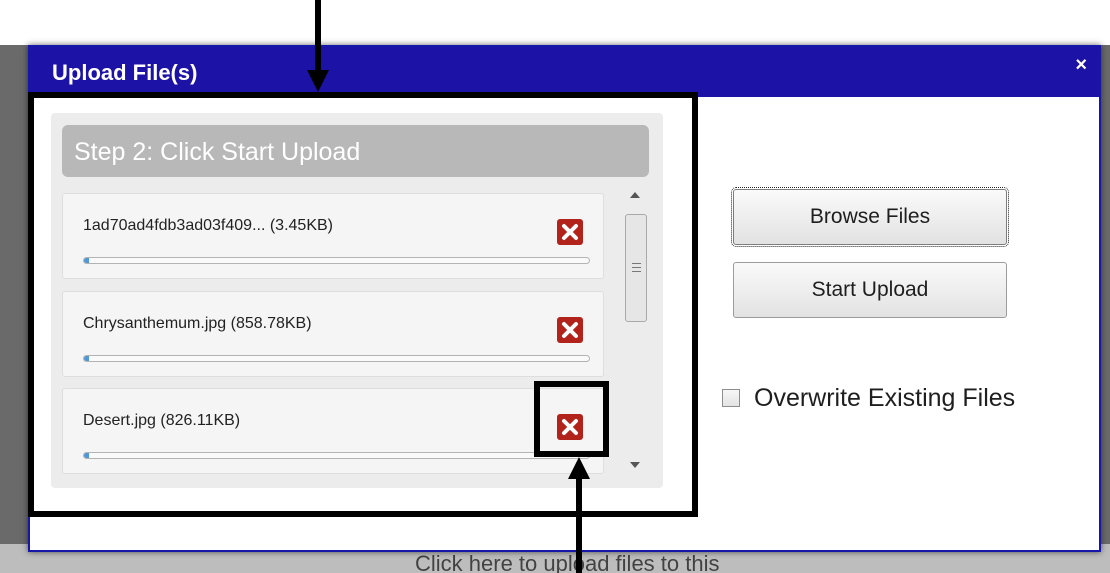 The image size is (1110, 573). Describe the element at coordinates (731, 398) in the screenshot. I see `overwrite-checkbox` at that location.